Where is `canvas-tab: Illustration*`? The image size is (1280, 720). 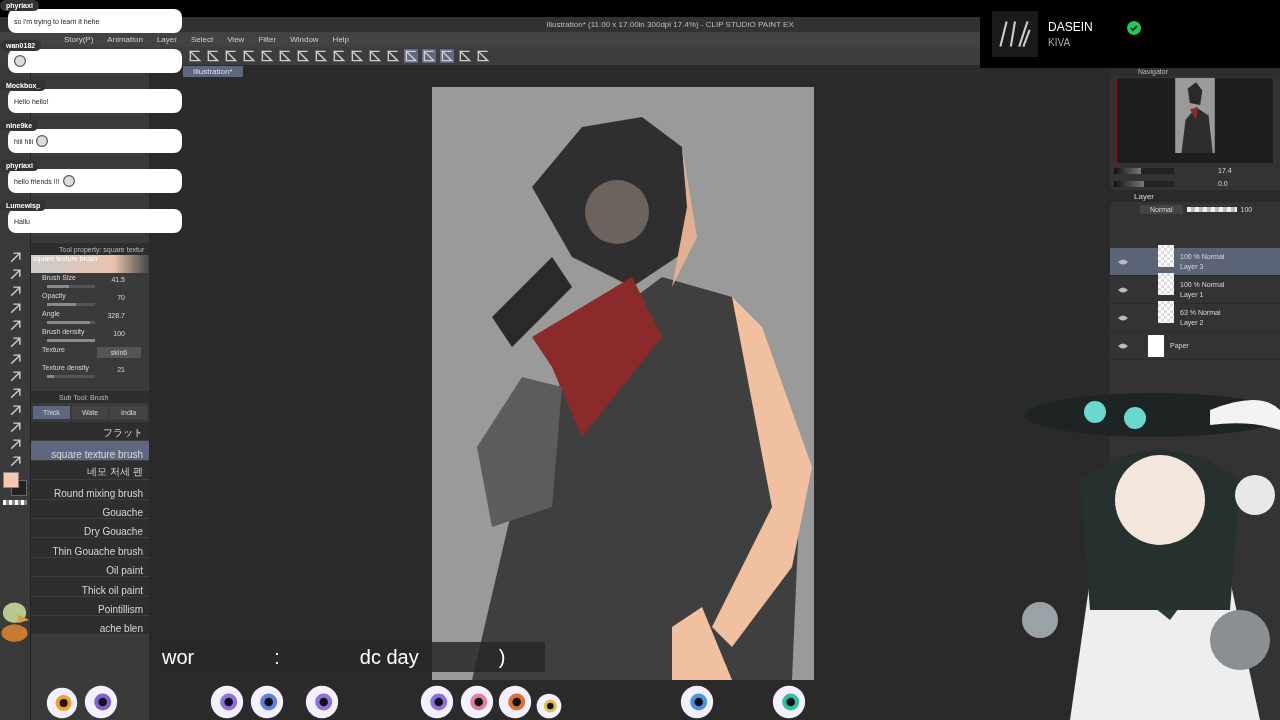
canvas-tab: Illustration* is located at coordinates (213, 71).